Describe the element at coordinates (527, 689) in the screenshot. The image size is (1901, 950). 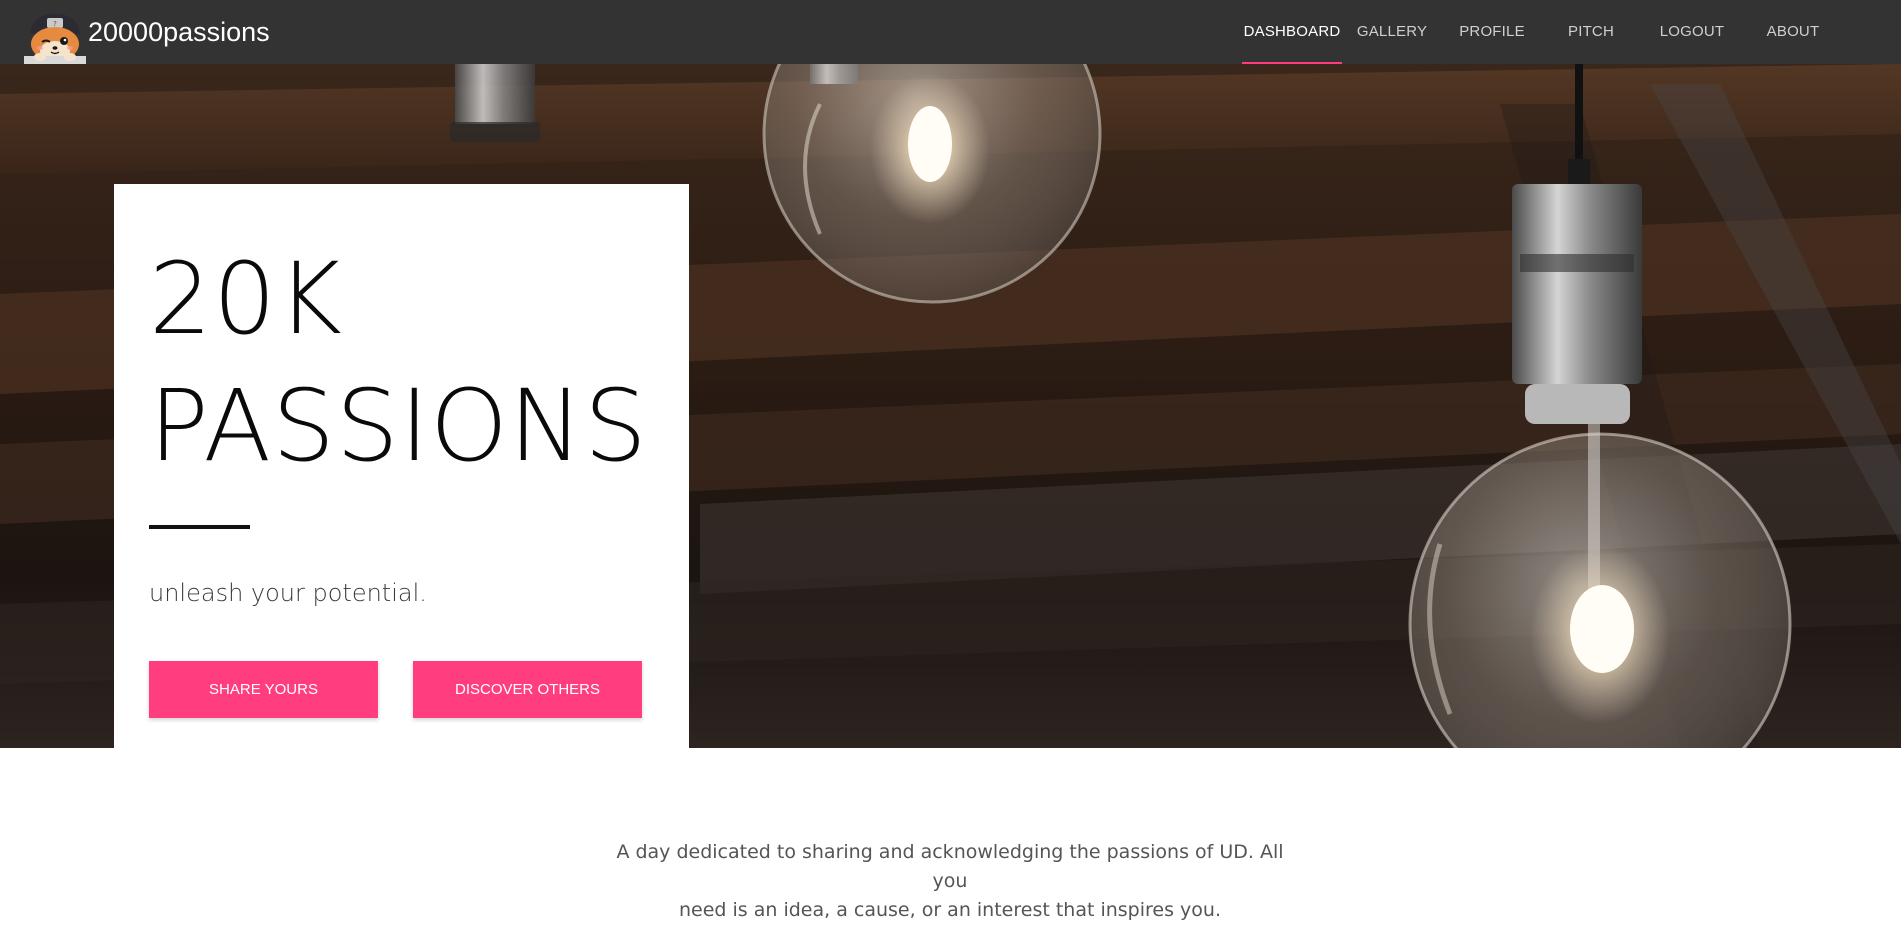
I see `discover-others-button: DISCOVER OTHERS` at that location.